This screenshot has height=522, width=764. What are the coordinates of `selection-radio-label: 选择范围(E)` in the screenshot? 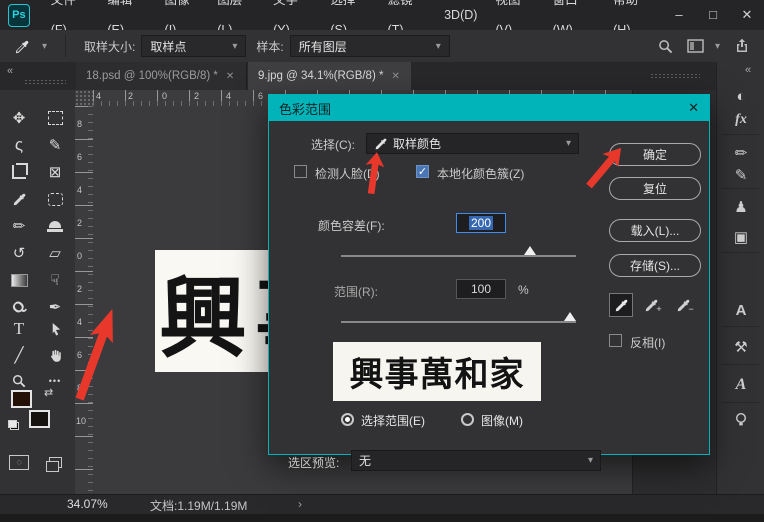 It's located at (393, 421).